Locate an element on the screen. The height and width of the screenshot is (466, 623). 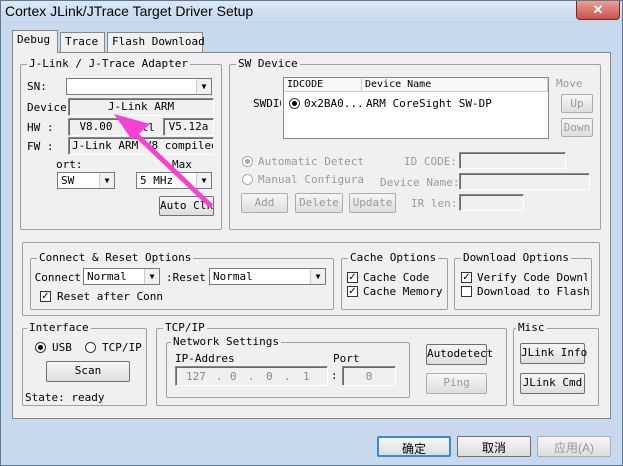
tab-debug: Debug is located at coordinates (35, 41).